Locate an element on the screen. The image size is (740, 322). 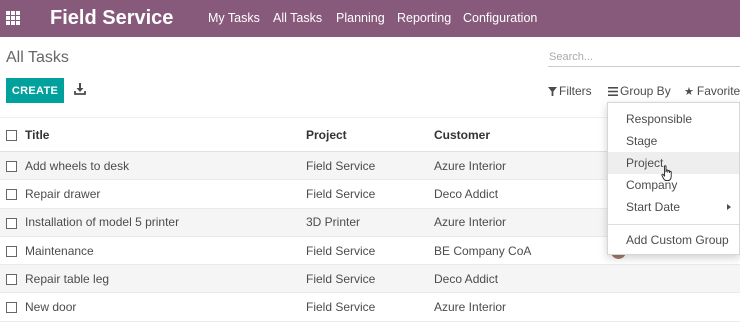
select-all-cell is located at coordinates (12, 134).